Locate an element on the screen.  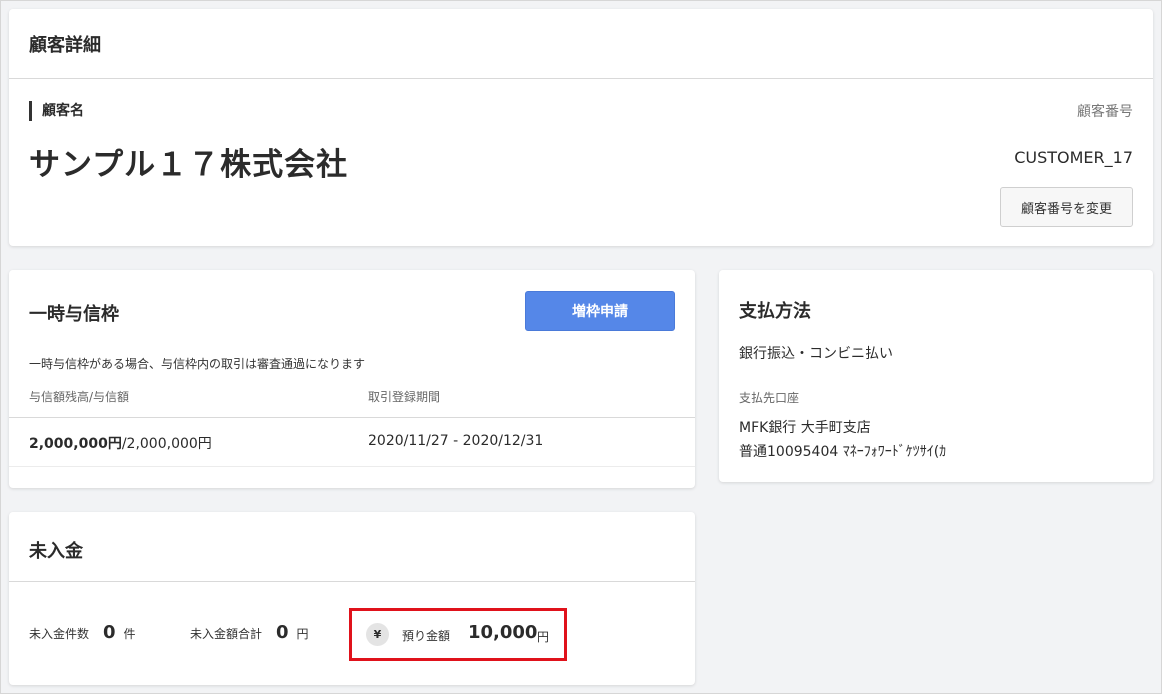
customer-detail-header: 顧客詳細 is located at coordinates (581, 44).